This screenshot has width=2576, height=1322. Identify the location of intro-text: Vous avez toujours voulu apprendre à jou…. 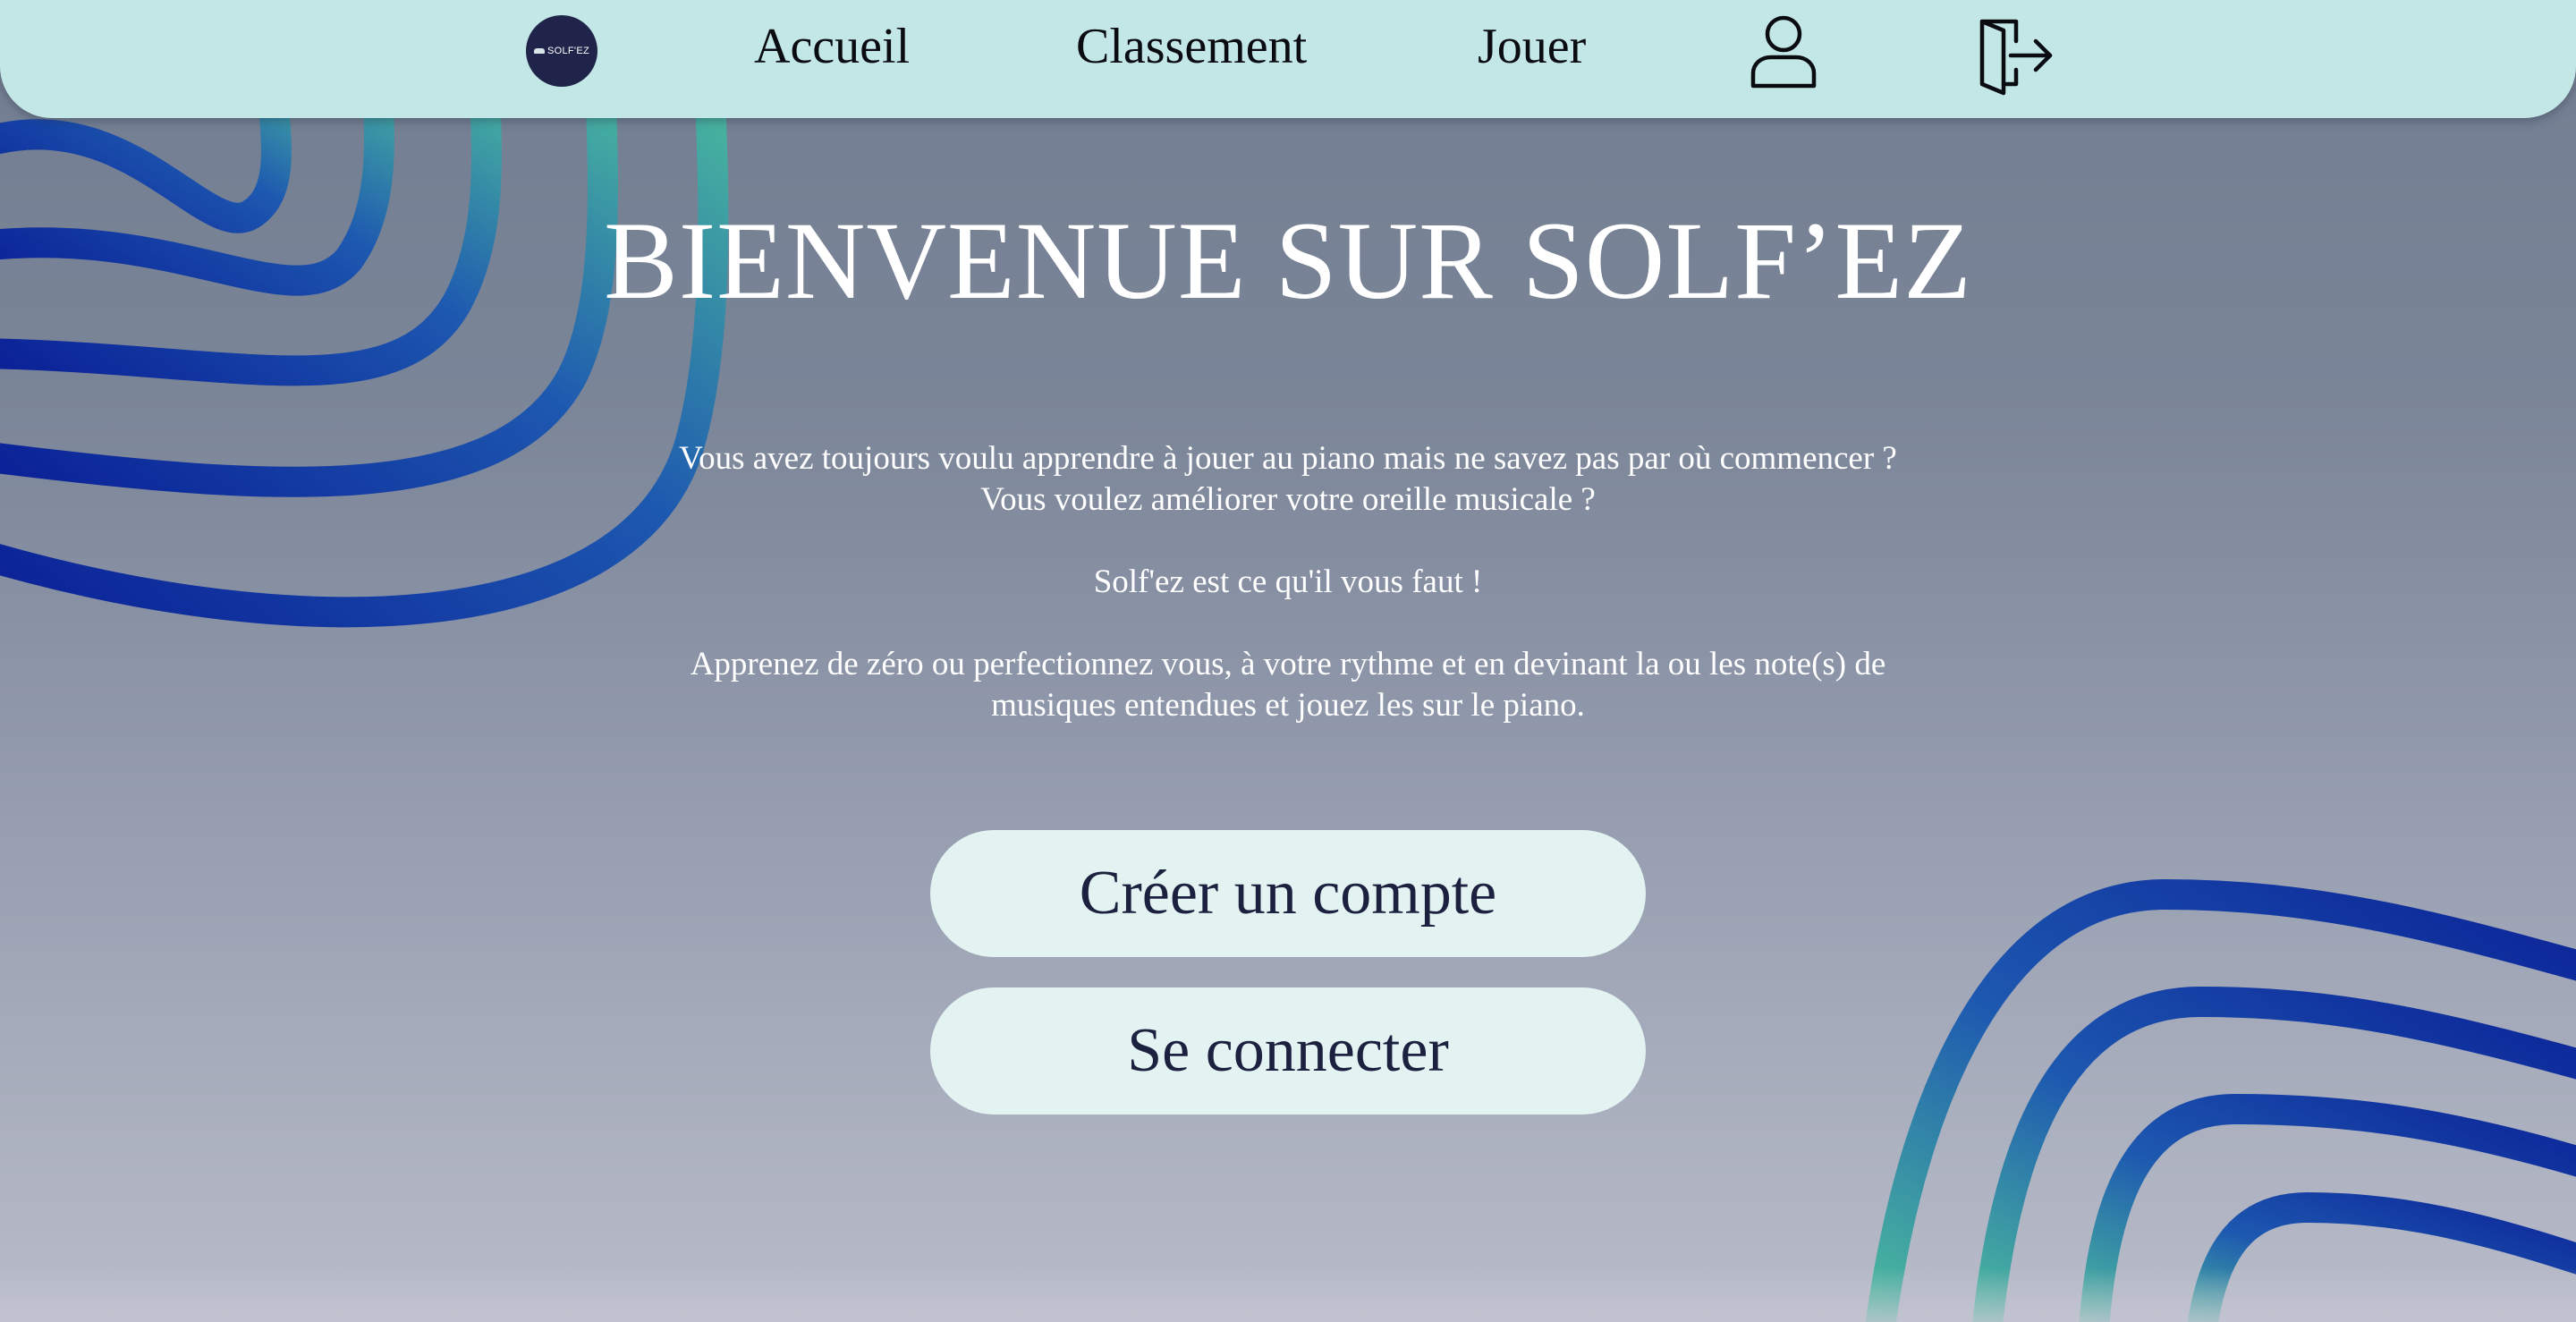
(1288, 582).